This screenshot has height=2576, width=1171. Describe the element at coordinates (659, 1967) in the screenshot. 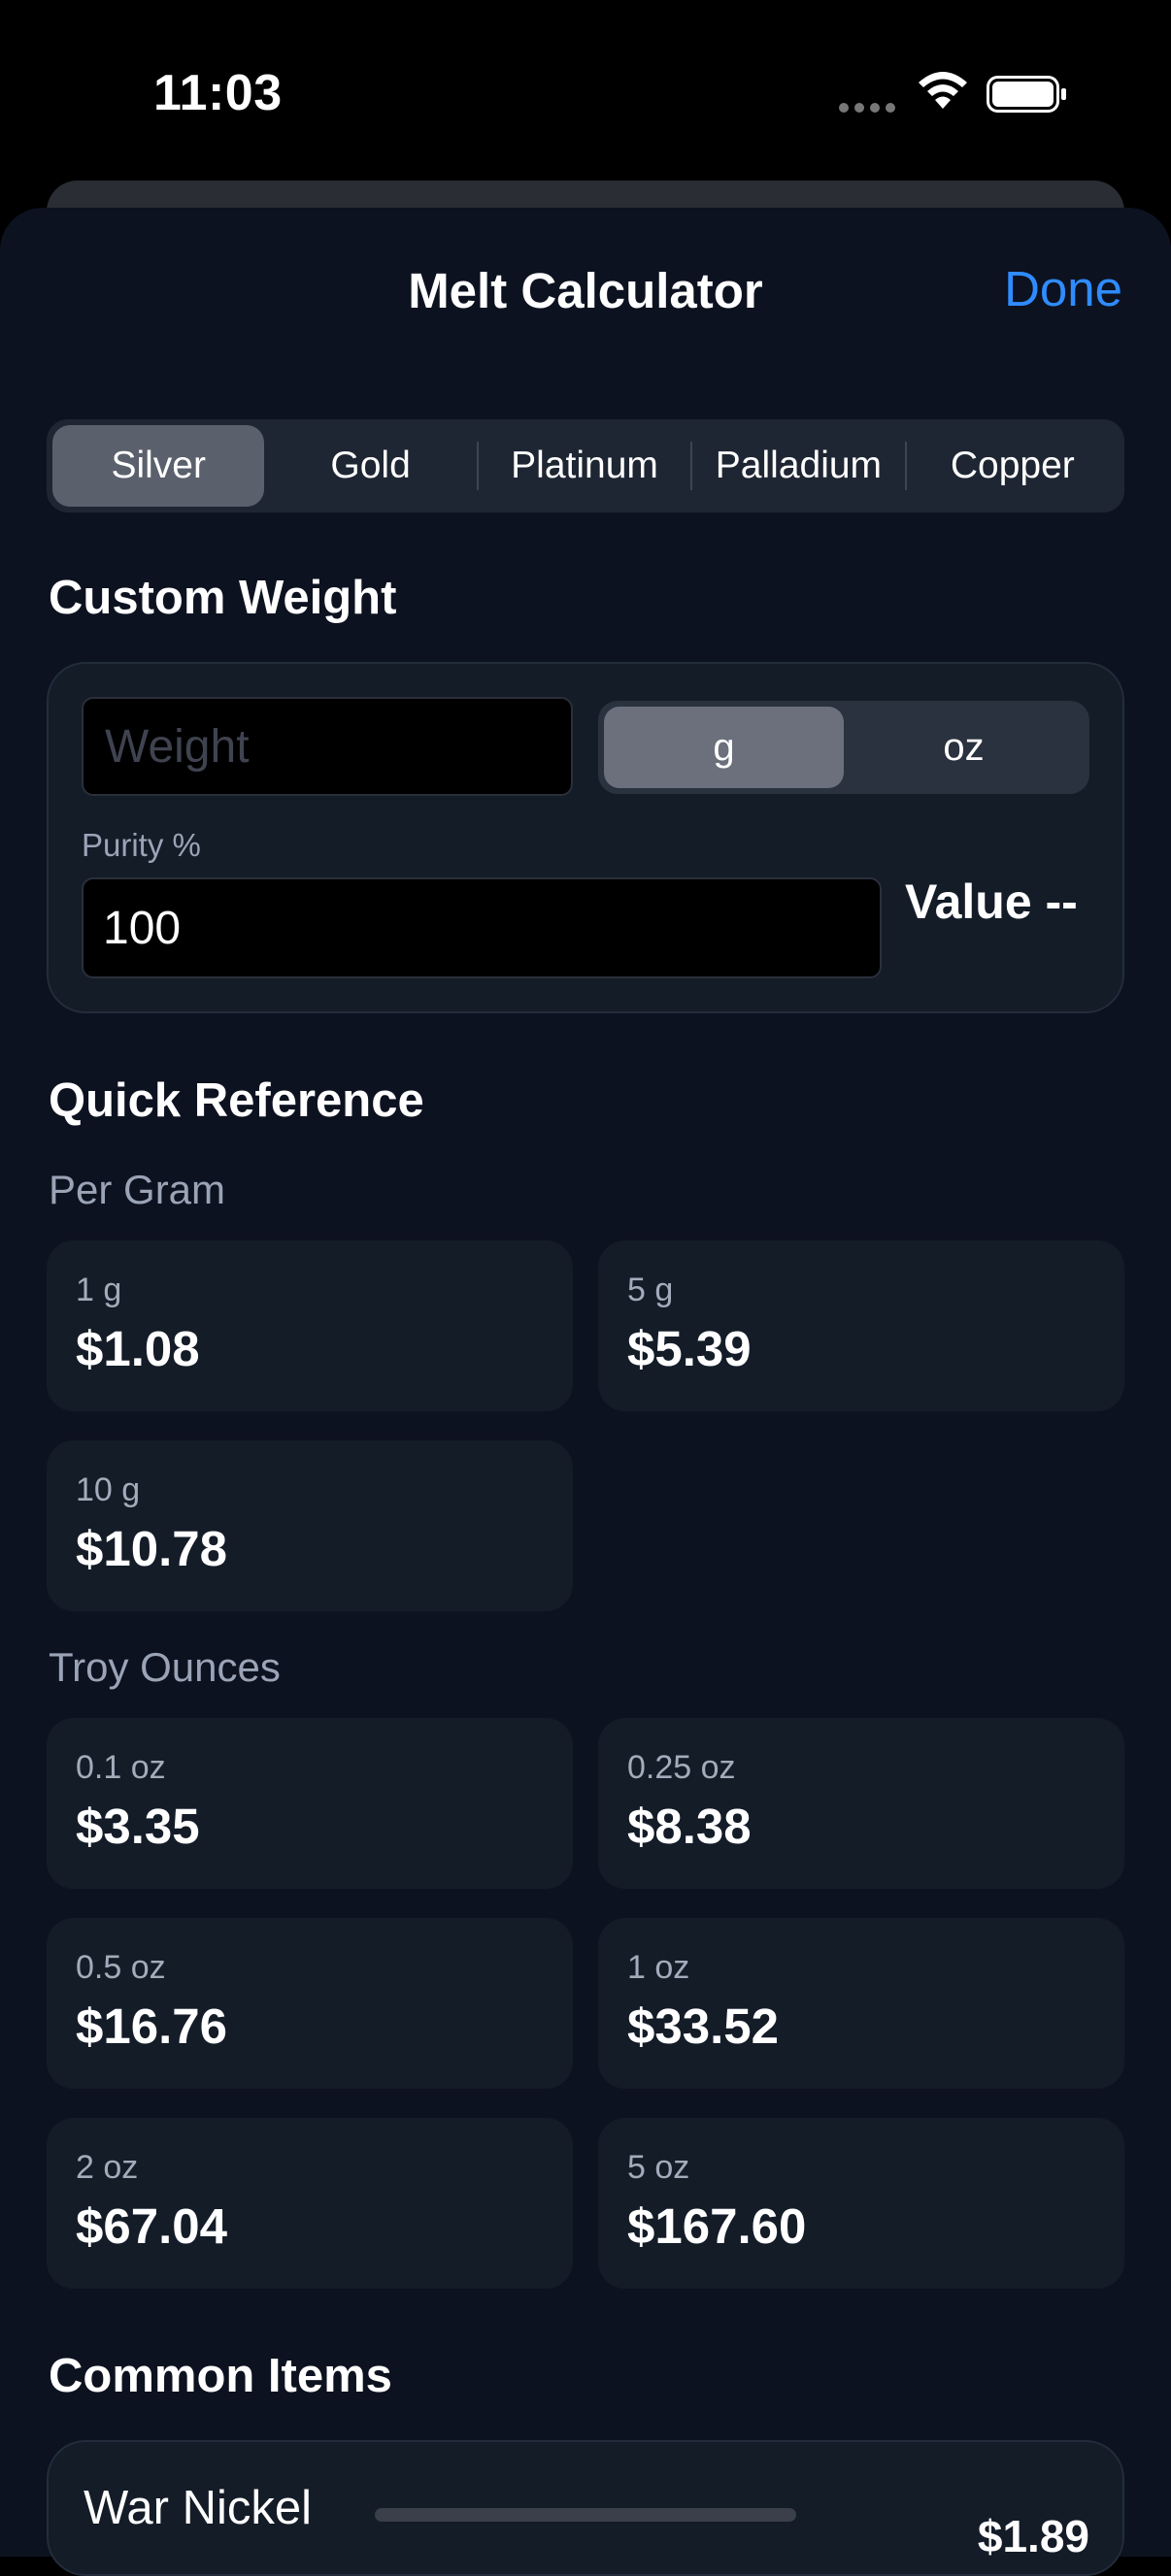

I see `reference-weight: 1 oz` at that location.